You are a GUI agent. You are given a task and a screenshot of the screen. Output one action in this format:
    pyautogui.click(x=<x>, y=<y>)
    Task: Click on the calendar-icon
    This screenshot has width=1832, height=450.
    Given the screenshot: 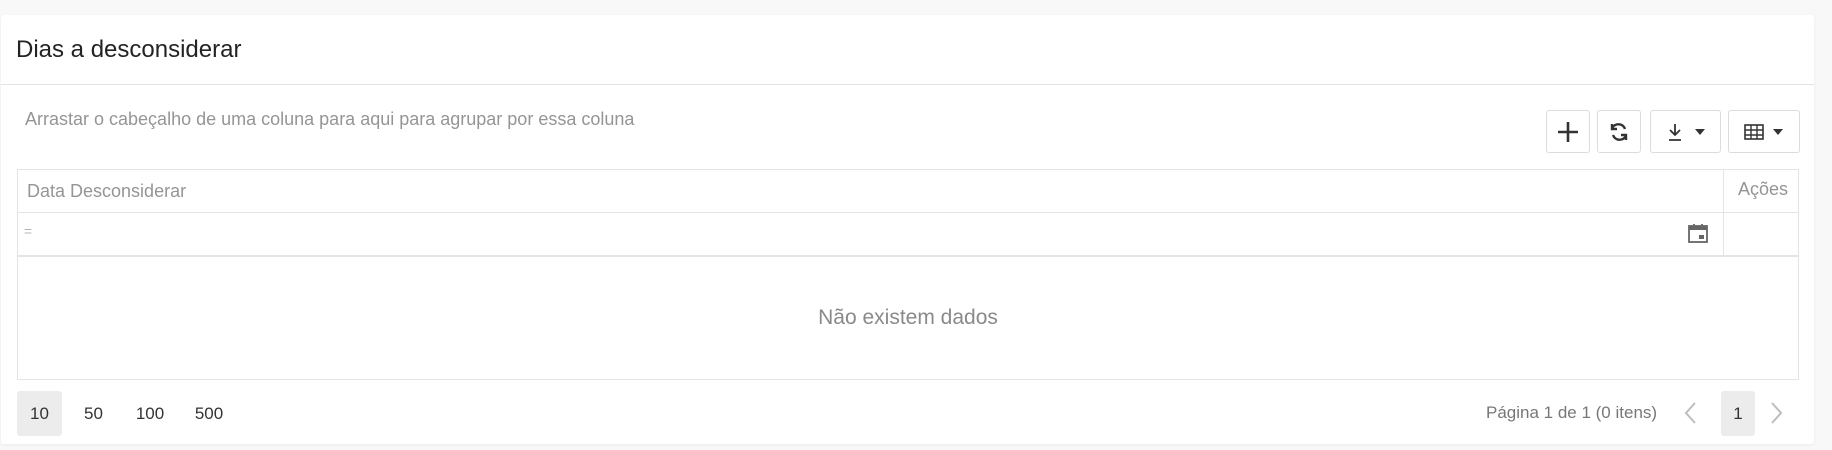 What is the action you would take?
    pyautogui.click(x=1698, y=233)
    